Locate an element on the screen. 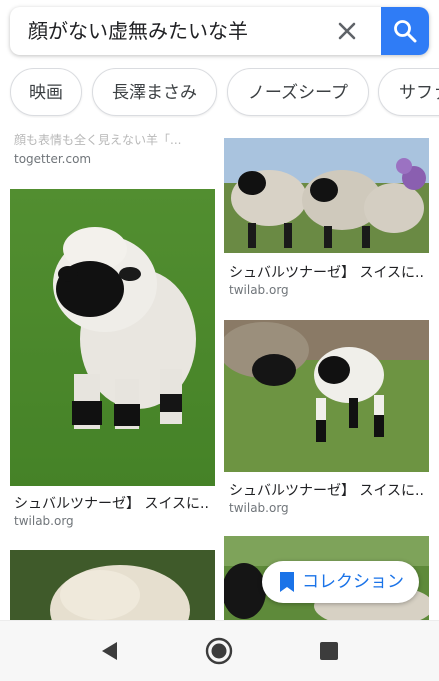 The image size is (439, 681). collection-label: コレクション is located at coordinates (353, 582).